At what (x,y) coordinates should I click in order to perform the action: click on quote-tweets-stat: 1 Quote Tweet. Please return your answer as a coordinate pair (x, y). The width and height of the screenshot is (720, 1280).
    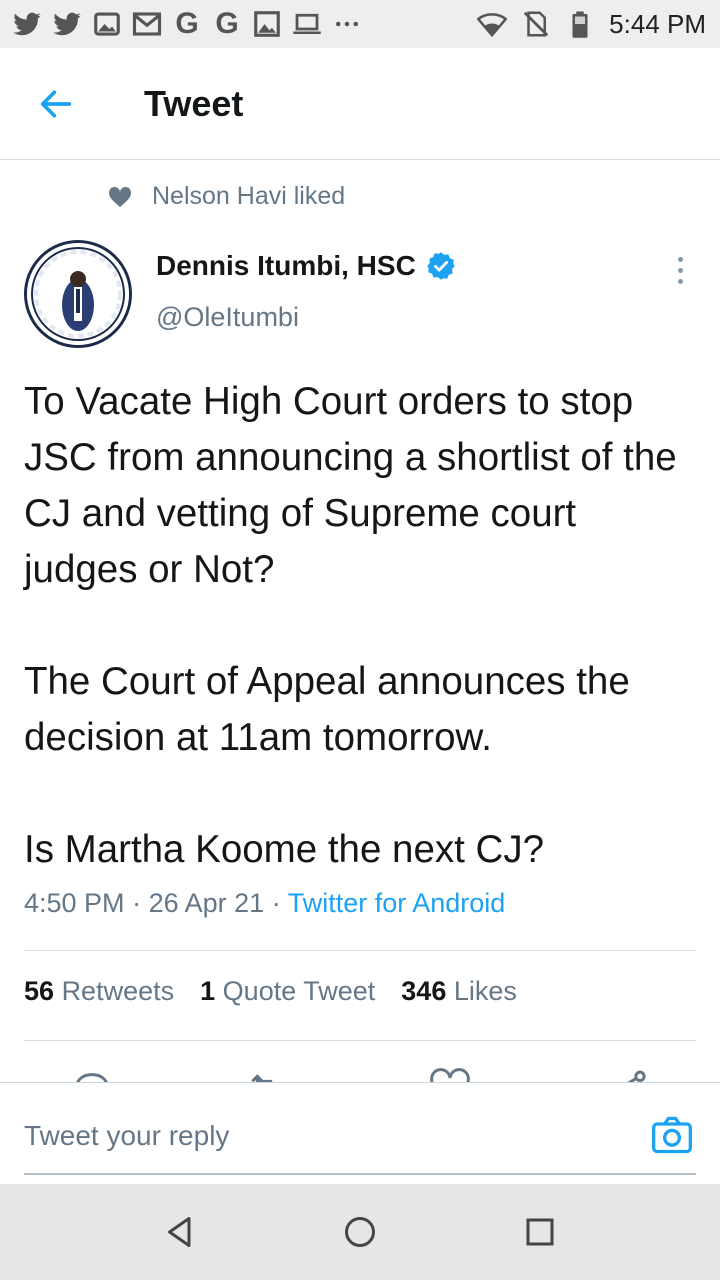
    Looking at the image, I should click on (287, 991).